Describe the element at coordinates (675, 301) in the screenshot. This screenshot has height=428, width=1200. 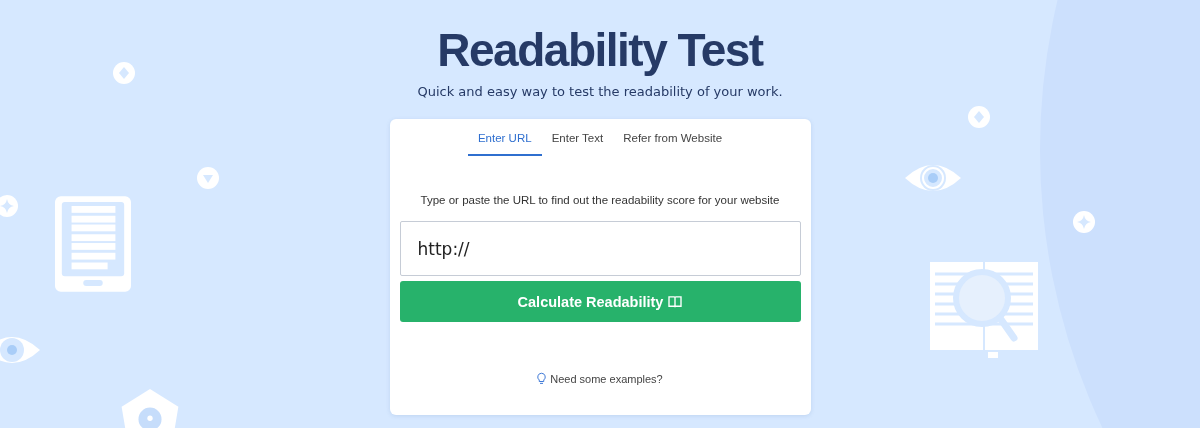
I see `book-icon` at that location.